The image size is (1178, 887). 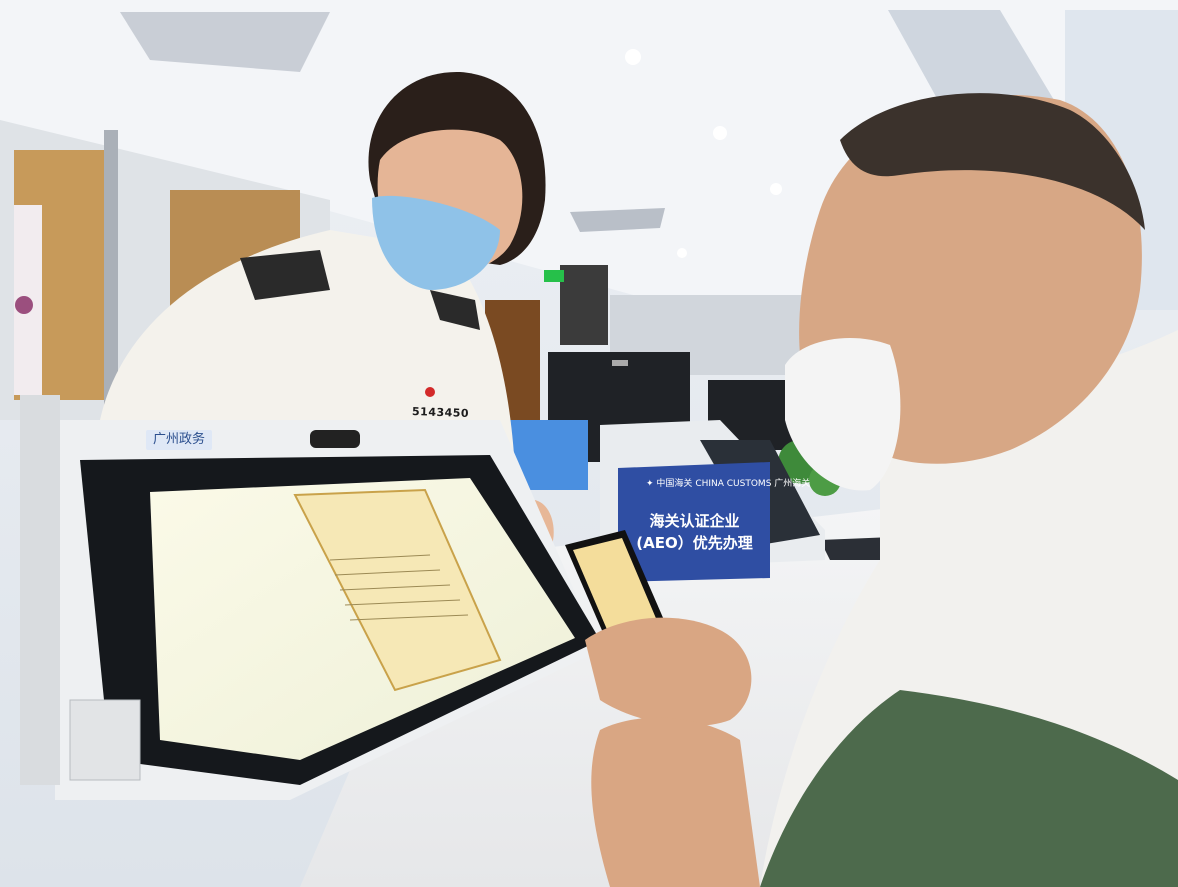 I want to click on kiosk-camera, so click(x=335, y=439).